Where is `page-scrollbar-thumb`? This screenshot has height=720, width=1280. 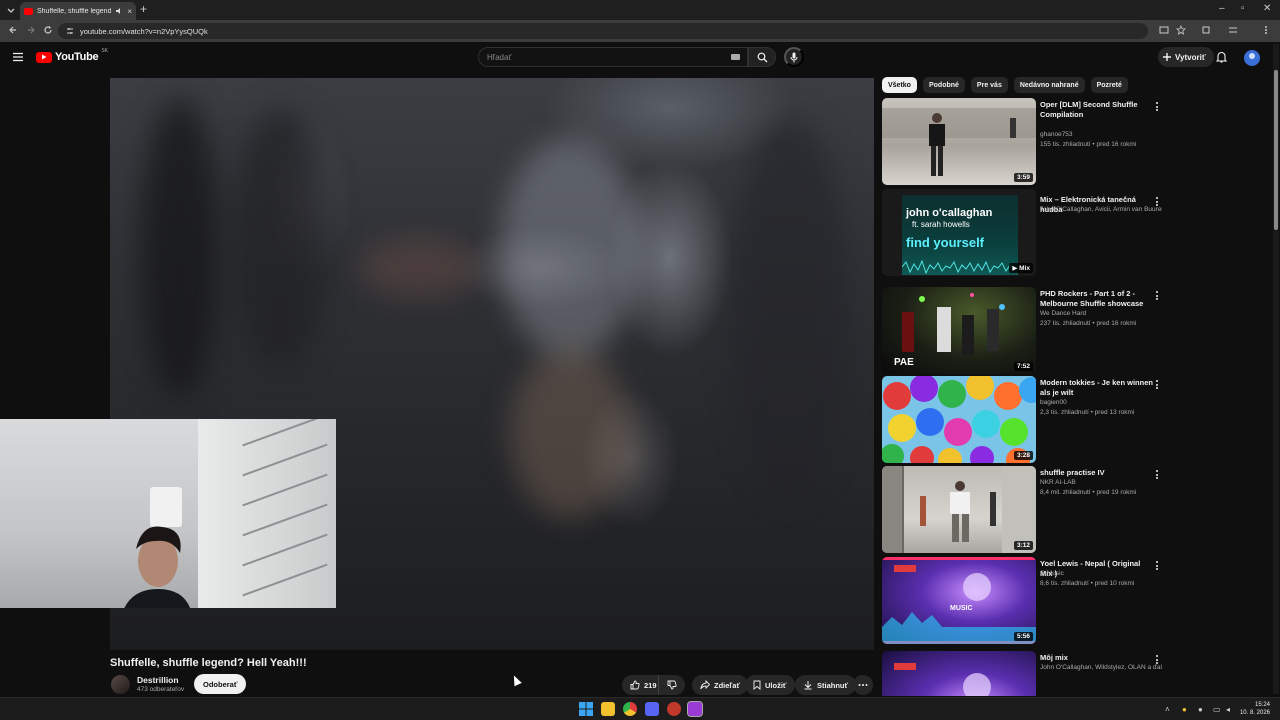
page-scrollbar-thumb is located at coordinates (1276, 150).